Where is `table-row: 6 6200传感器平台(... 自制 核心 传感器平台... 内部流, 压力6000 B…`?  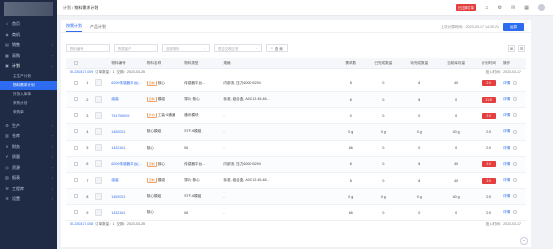 table-row: 6 6200传感器平台(... 自制 核心 传感器平台... 内部流, 压力6000 B… is located at coordinates (296, 164).